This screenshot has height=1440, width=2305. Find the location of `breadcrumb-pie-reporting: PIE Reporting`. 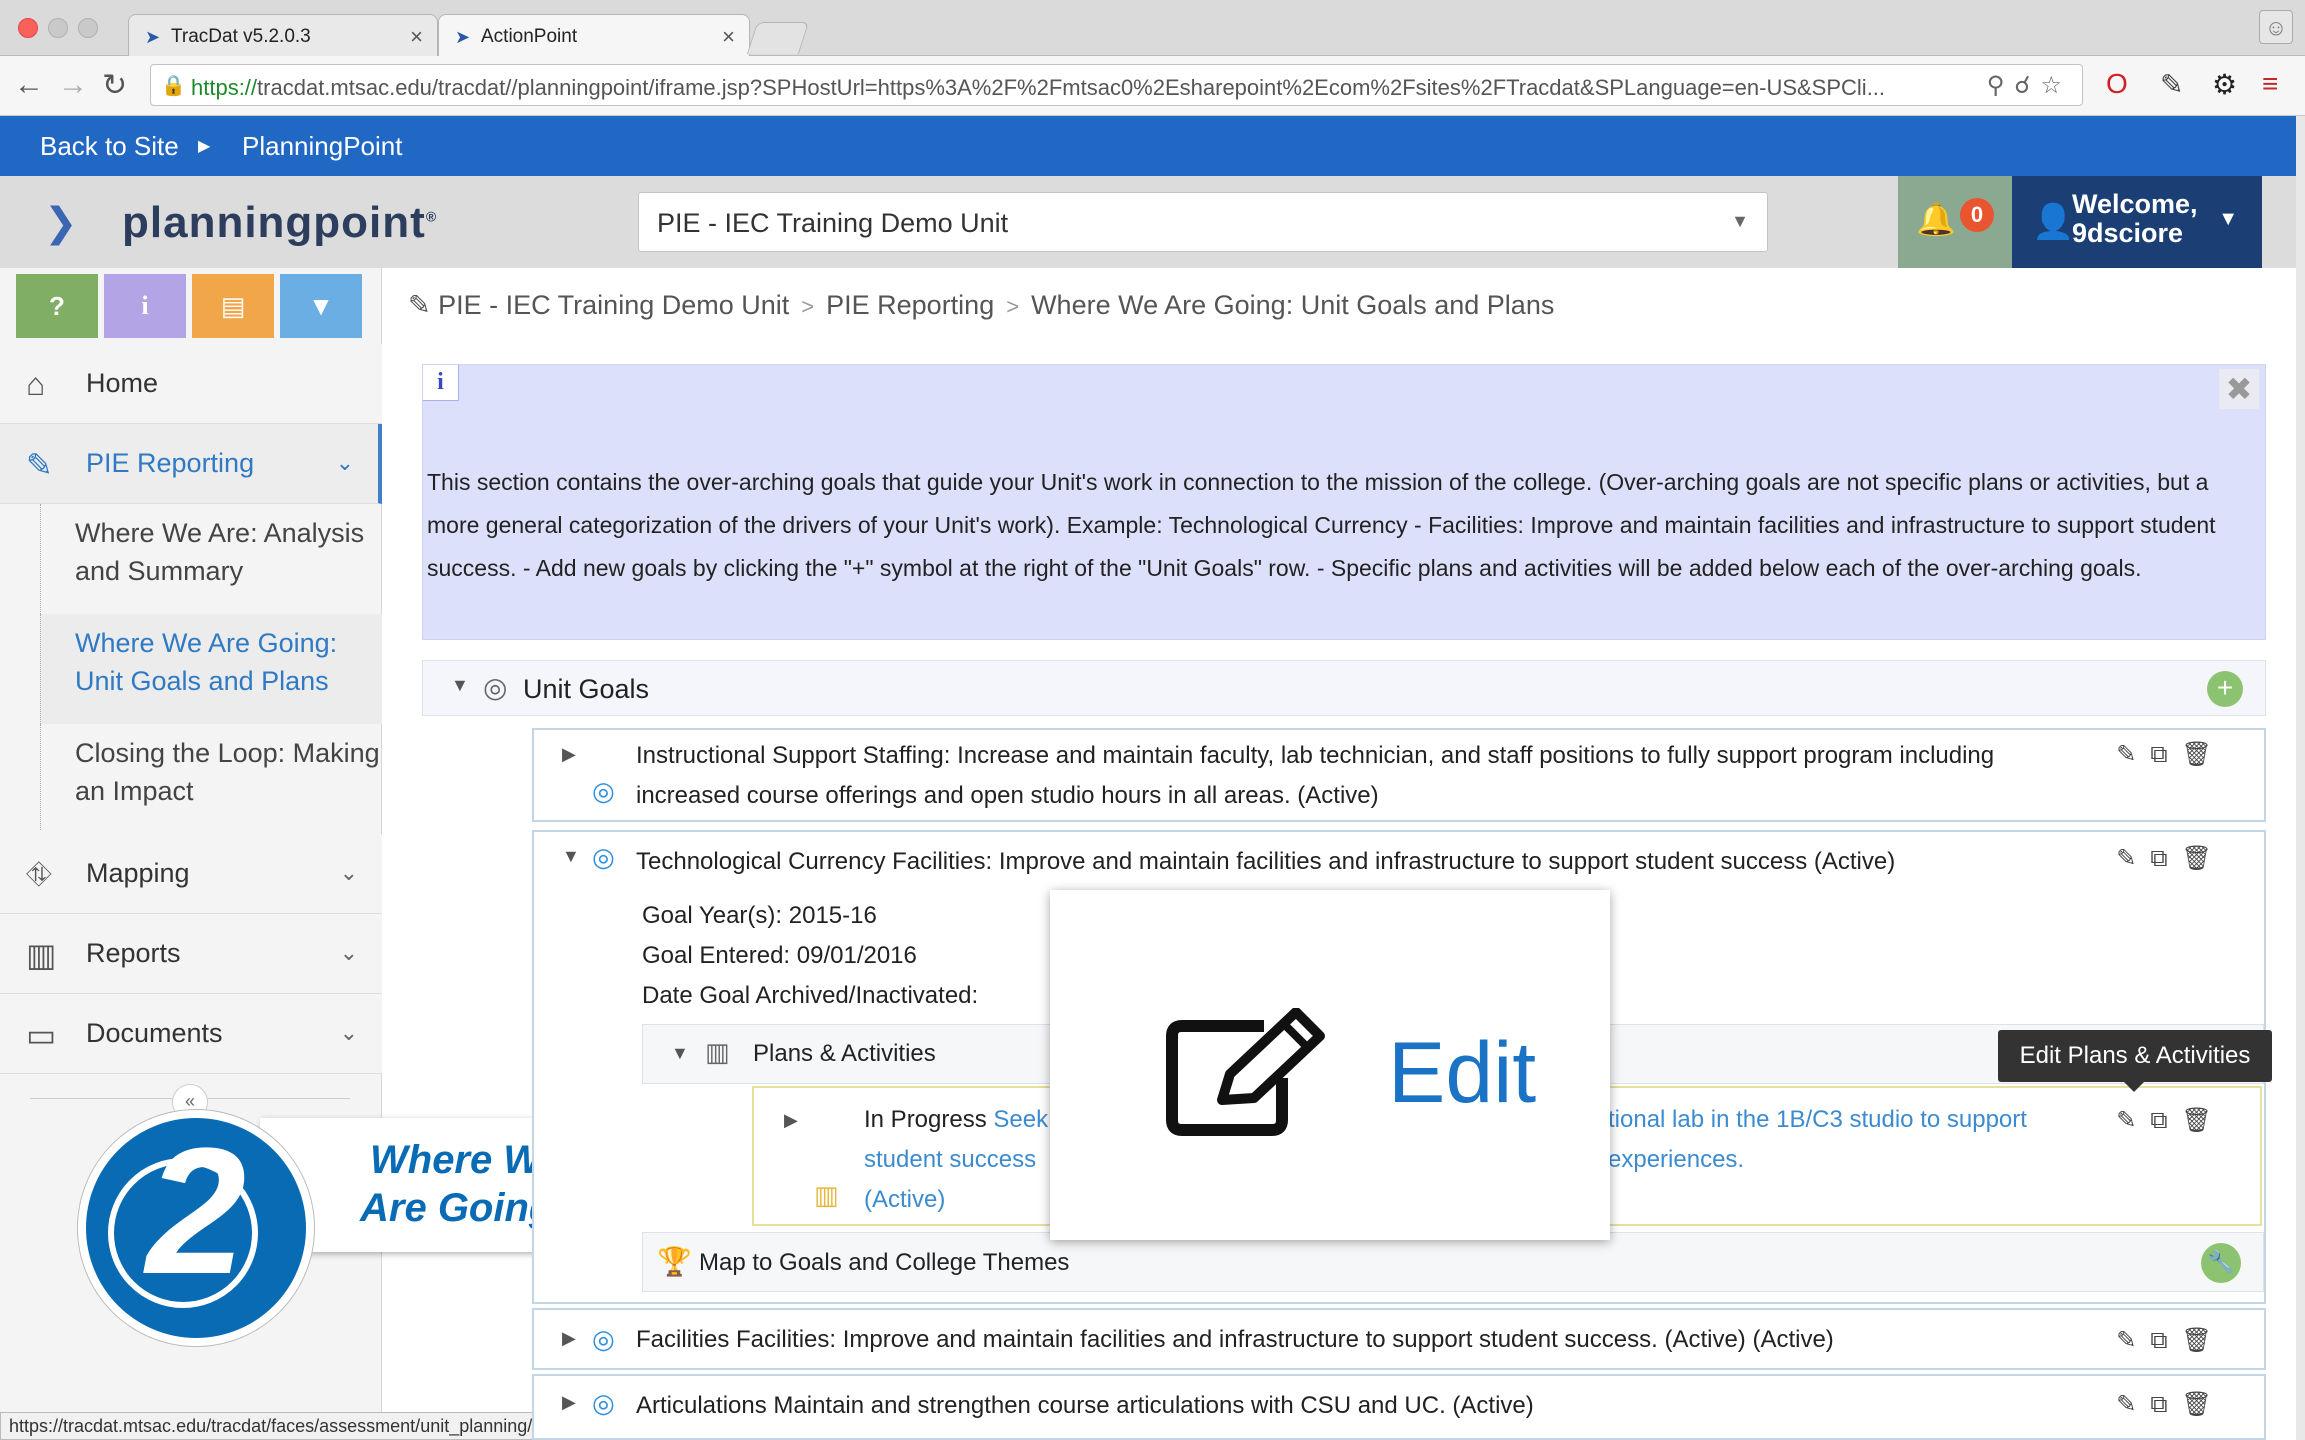

breadcrumb-pie-reporting: PIE Reporting is located at coordinates (910, 305).